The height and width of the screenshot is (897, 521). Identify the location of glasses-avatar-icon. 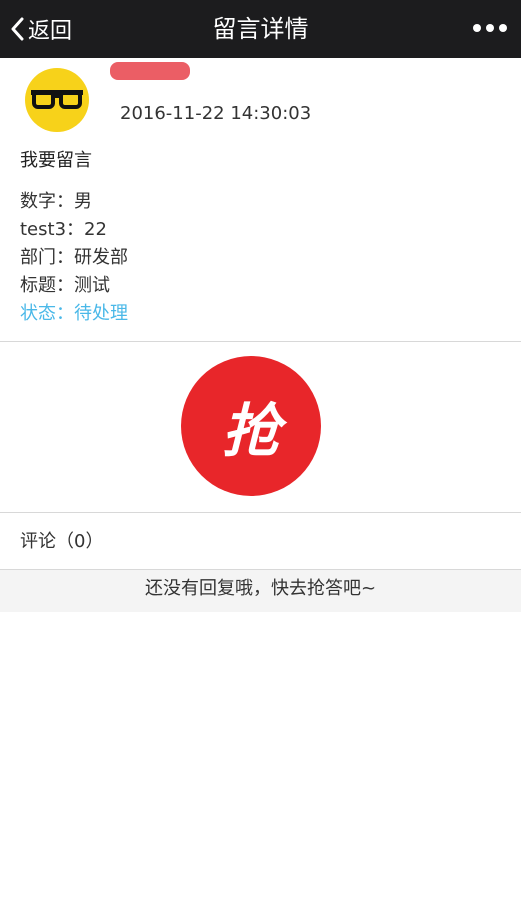
(57, 99).